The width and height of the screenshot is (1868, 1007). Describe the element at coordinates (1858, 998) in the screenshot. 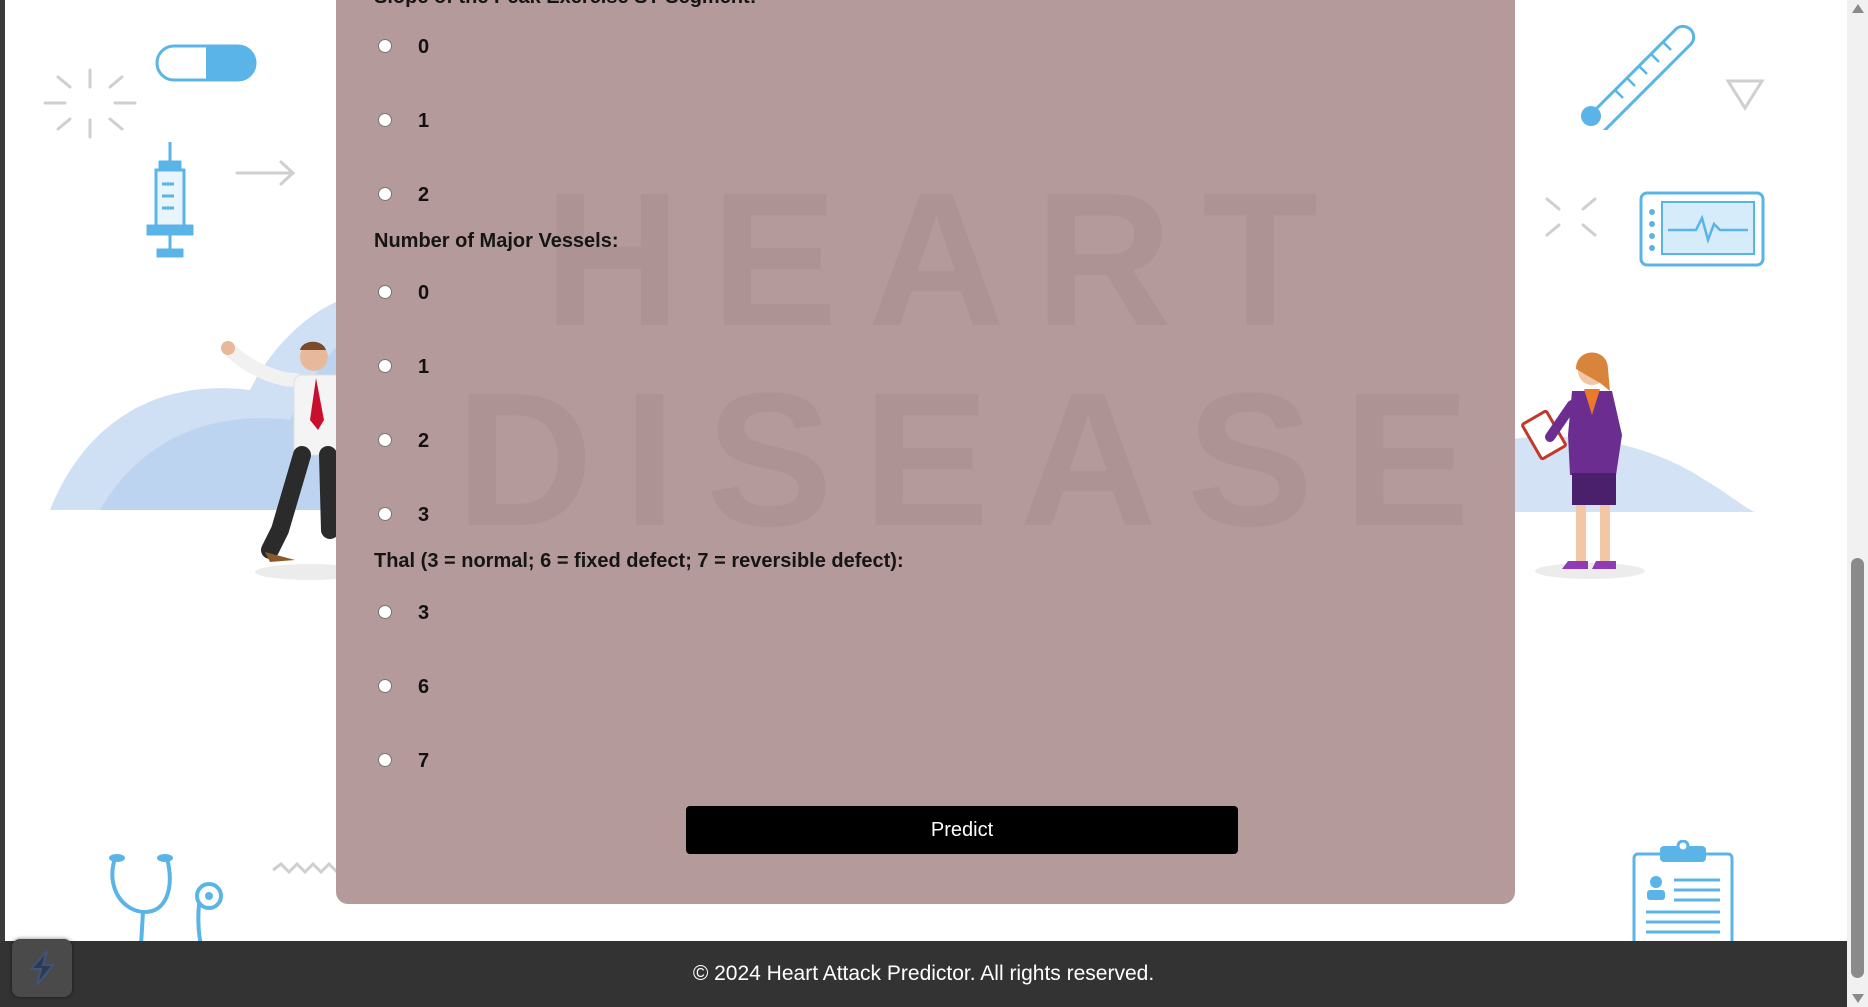

I see `scroll-down-arrow-icon` at that location.